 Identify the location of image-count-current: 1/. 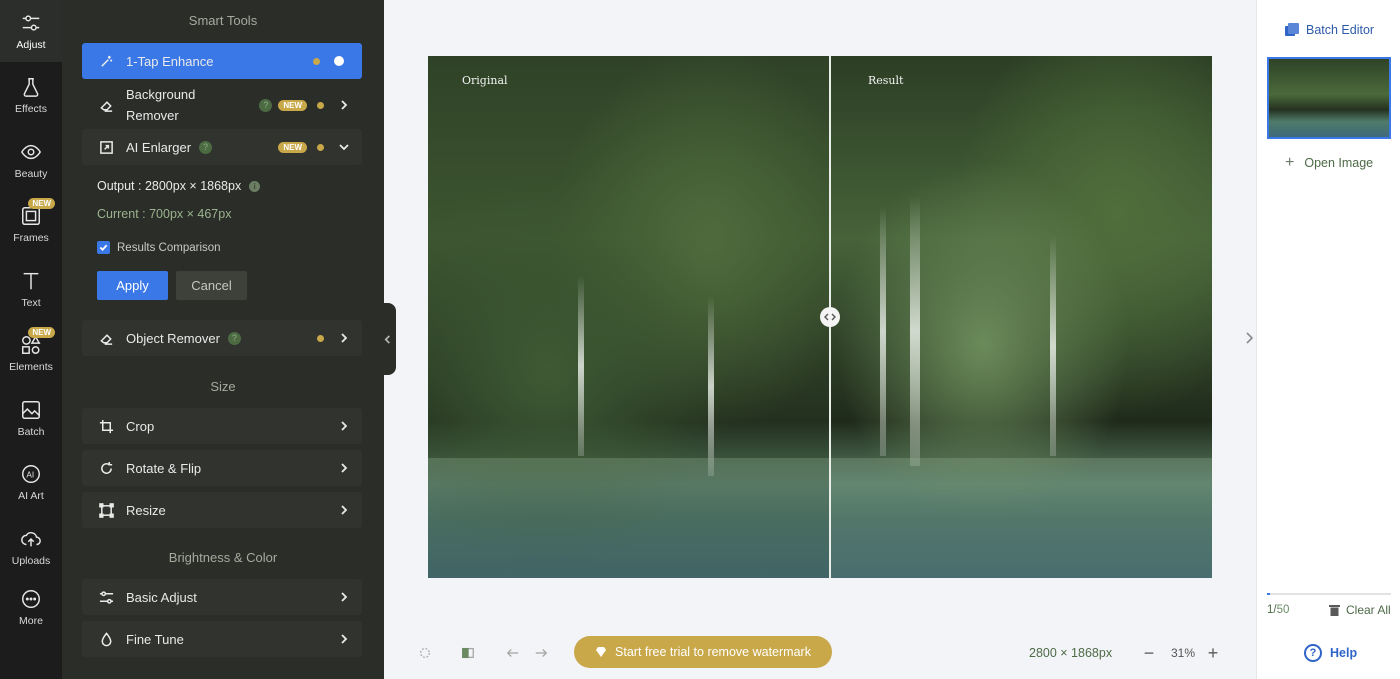
(1272, 610).